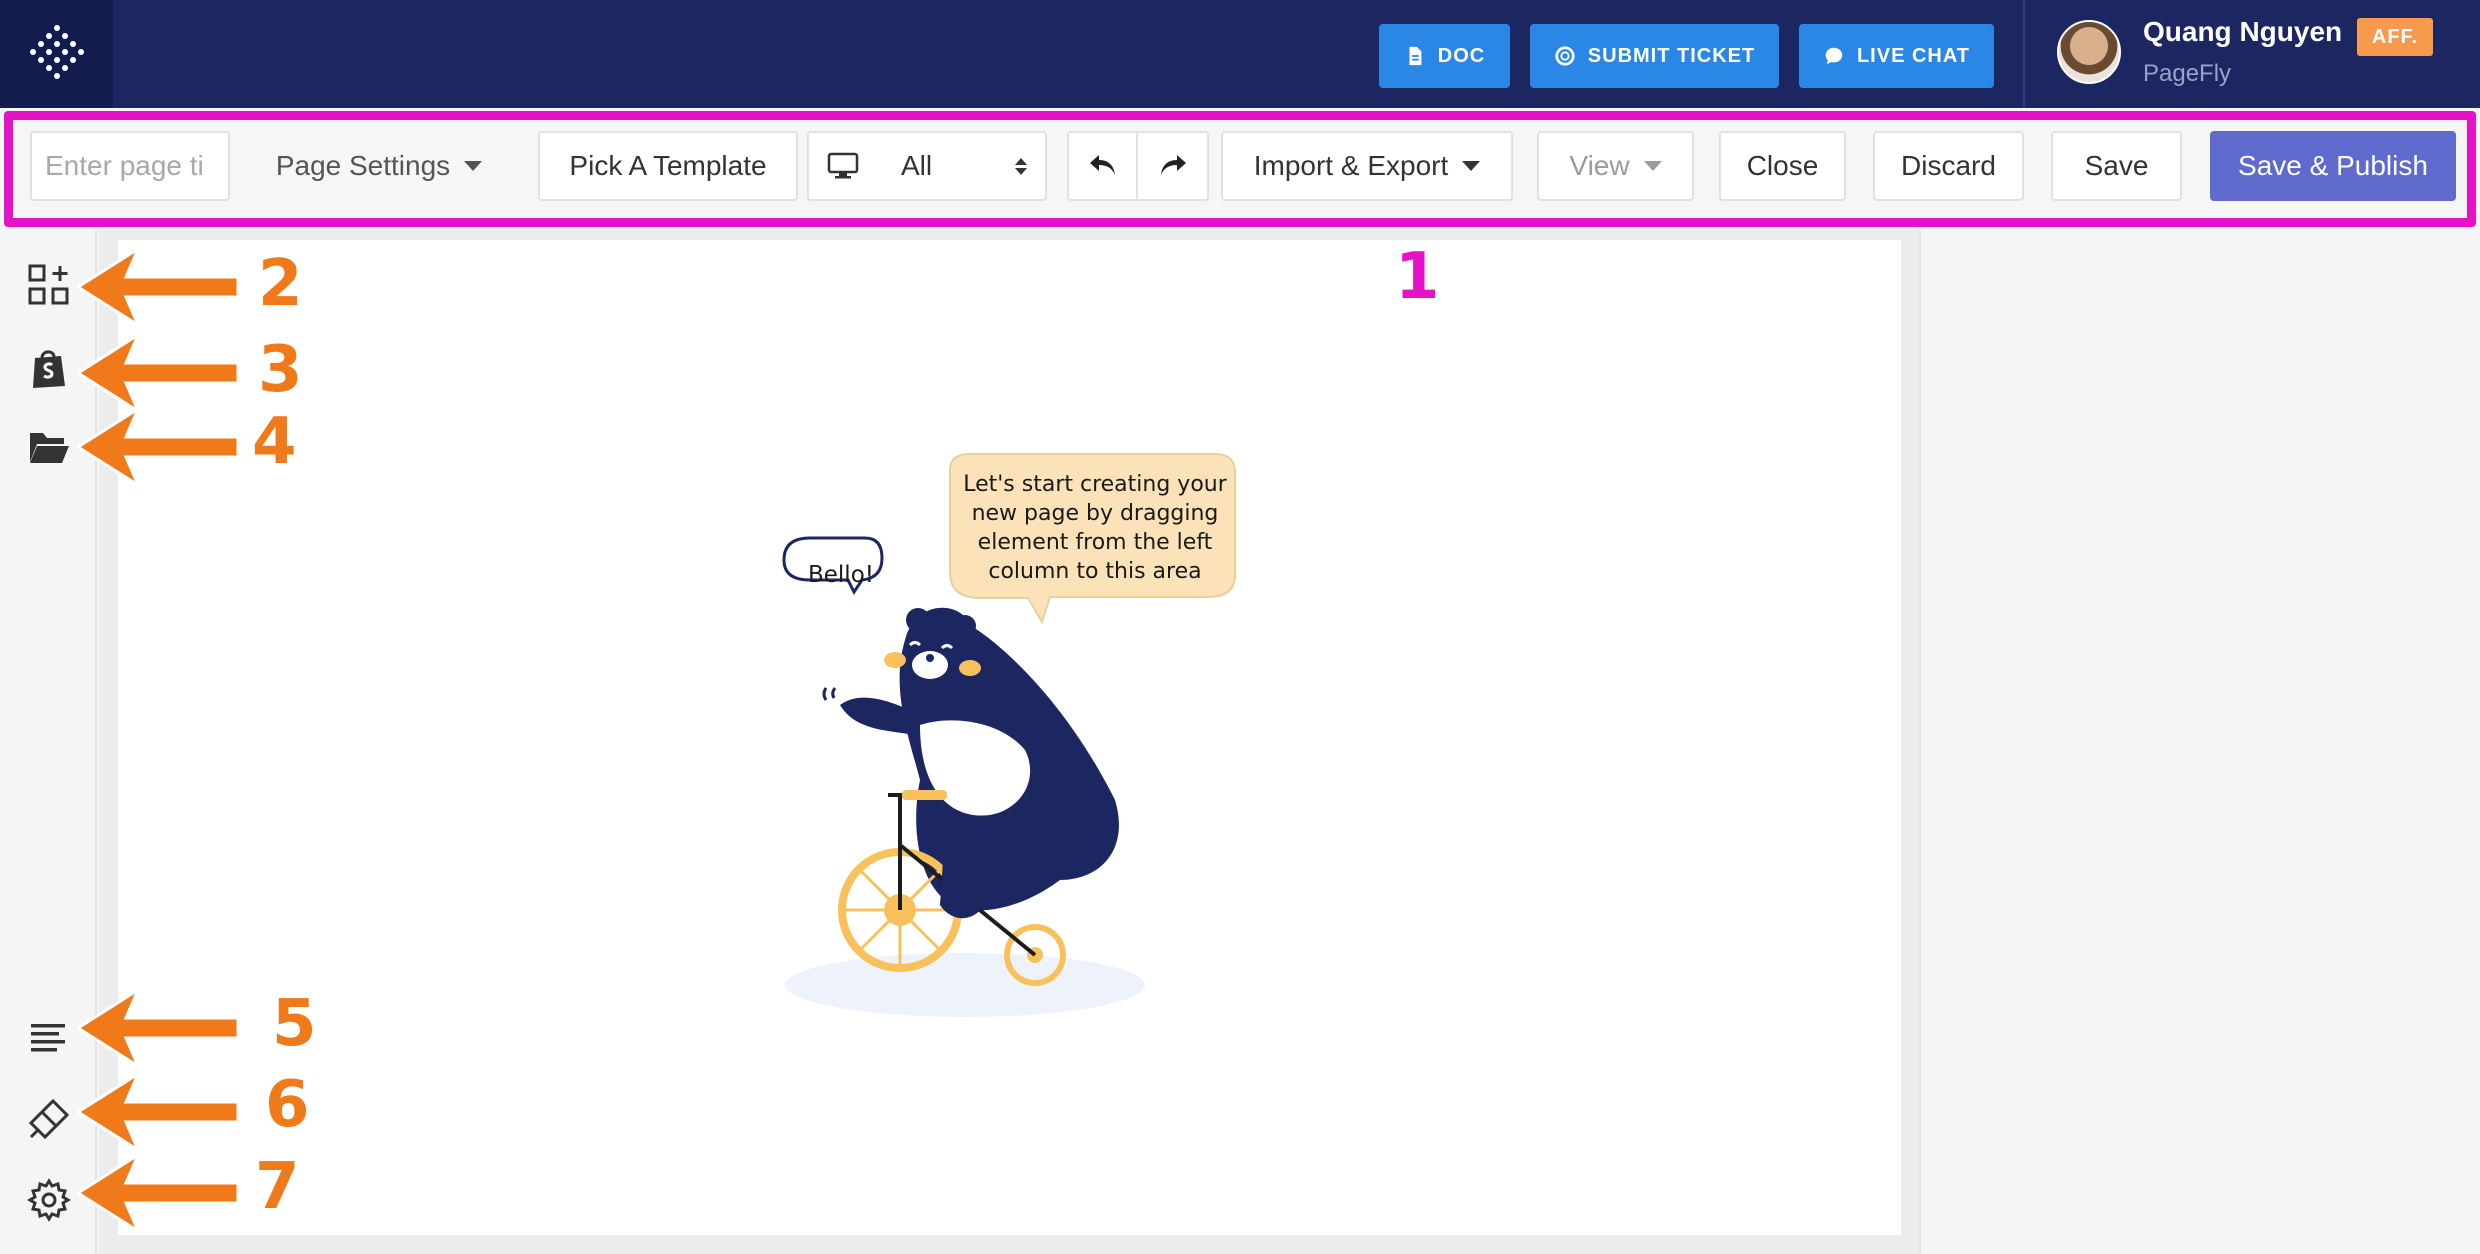  I want to click on eraser-icon, so click(49, 1119).